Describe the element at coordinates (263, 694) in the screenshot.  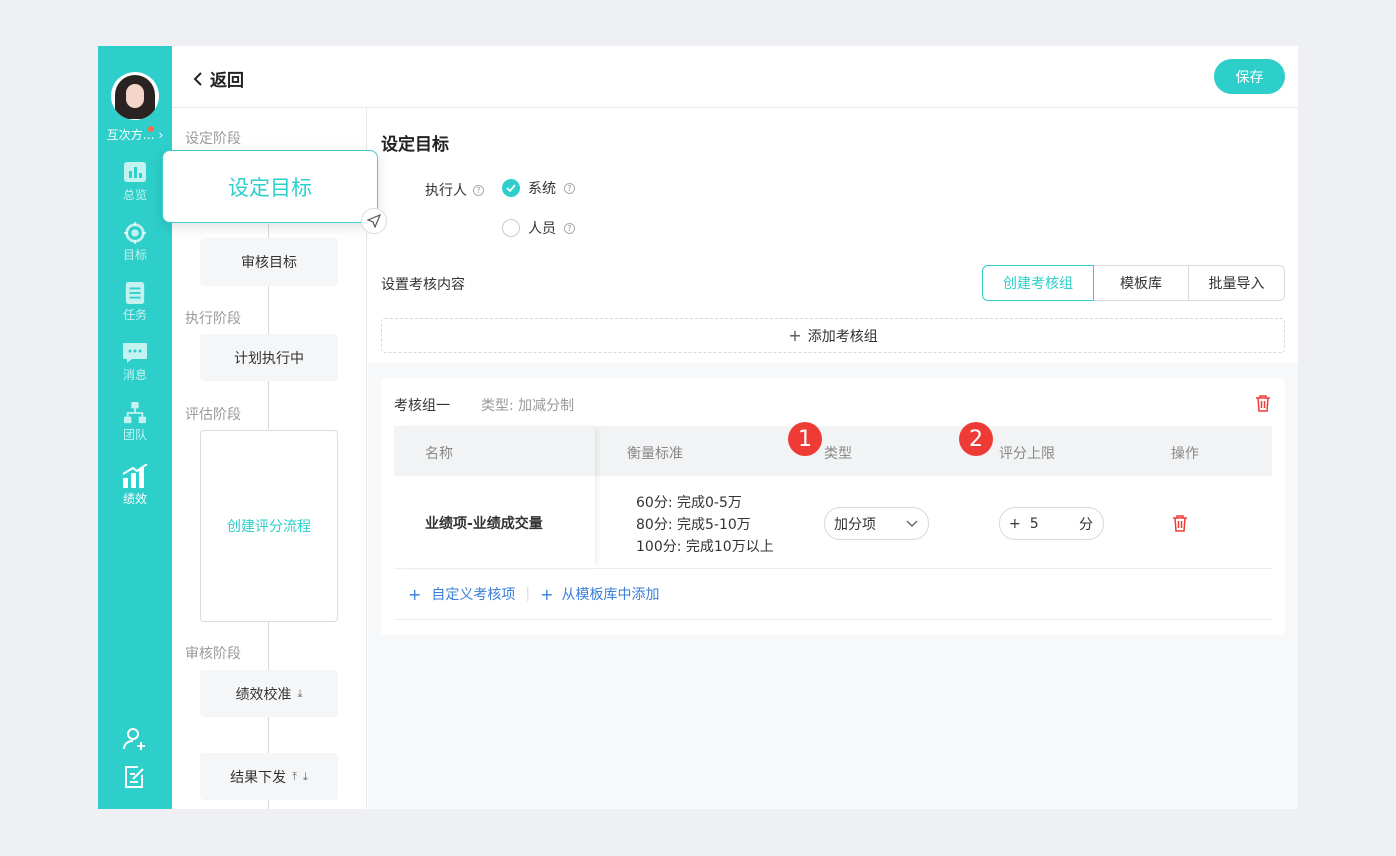
I see `step-label: 绩效校准` at that location.